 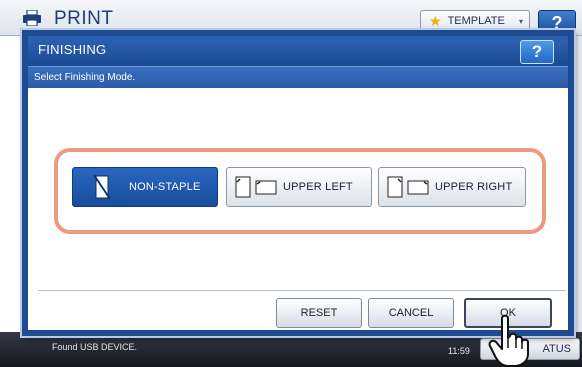 I want to click on upper-left-button: UPPER LEFT, so click(x=299, y=187).